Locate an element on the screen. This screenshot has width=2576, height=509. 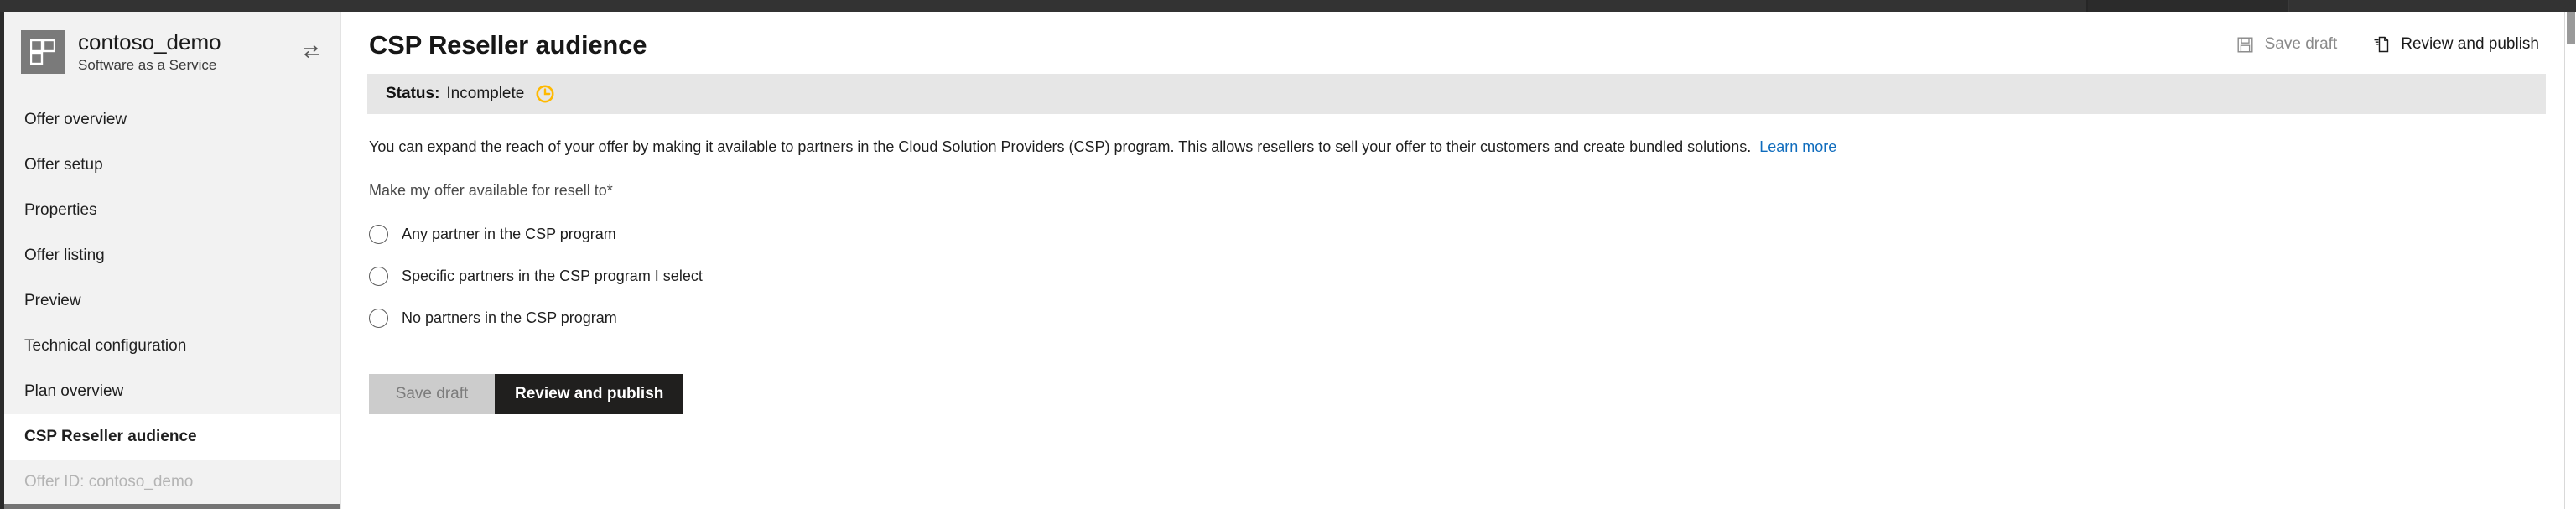
command-bar: Save draft Review and publish is located at coordinates (2387, 42).